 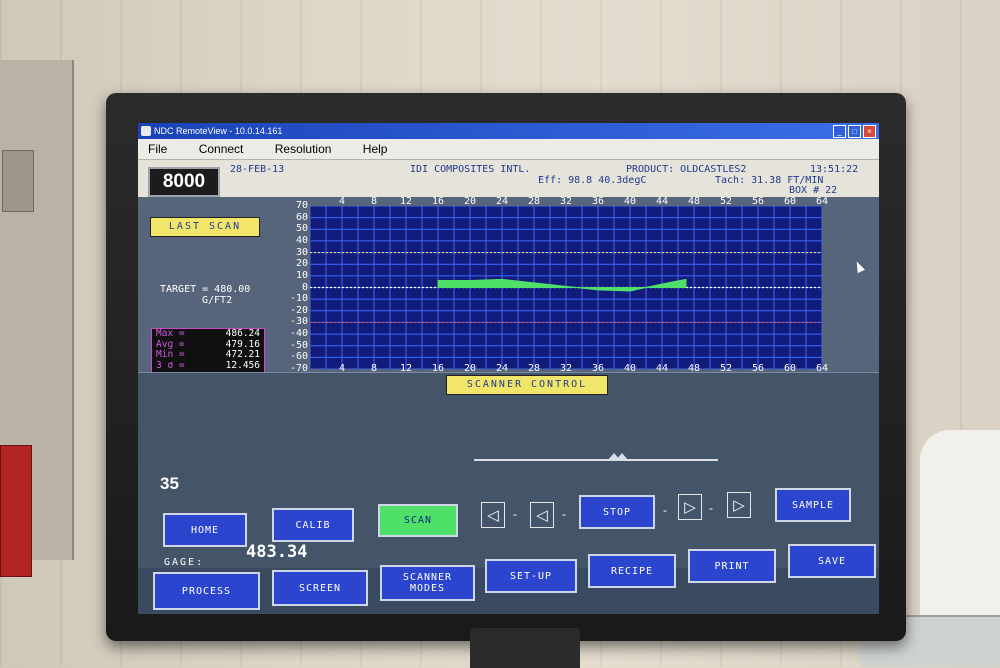 What do you see at coordinates (18, 181) in the screenshot?
I see `rail-clamp` at bounding box center [18, 181].